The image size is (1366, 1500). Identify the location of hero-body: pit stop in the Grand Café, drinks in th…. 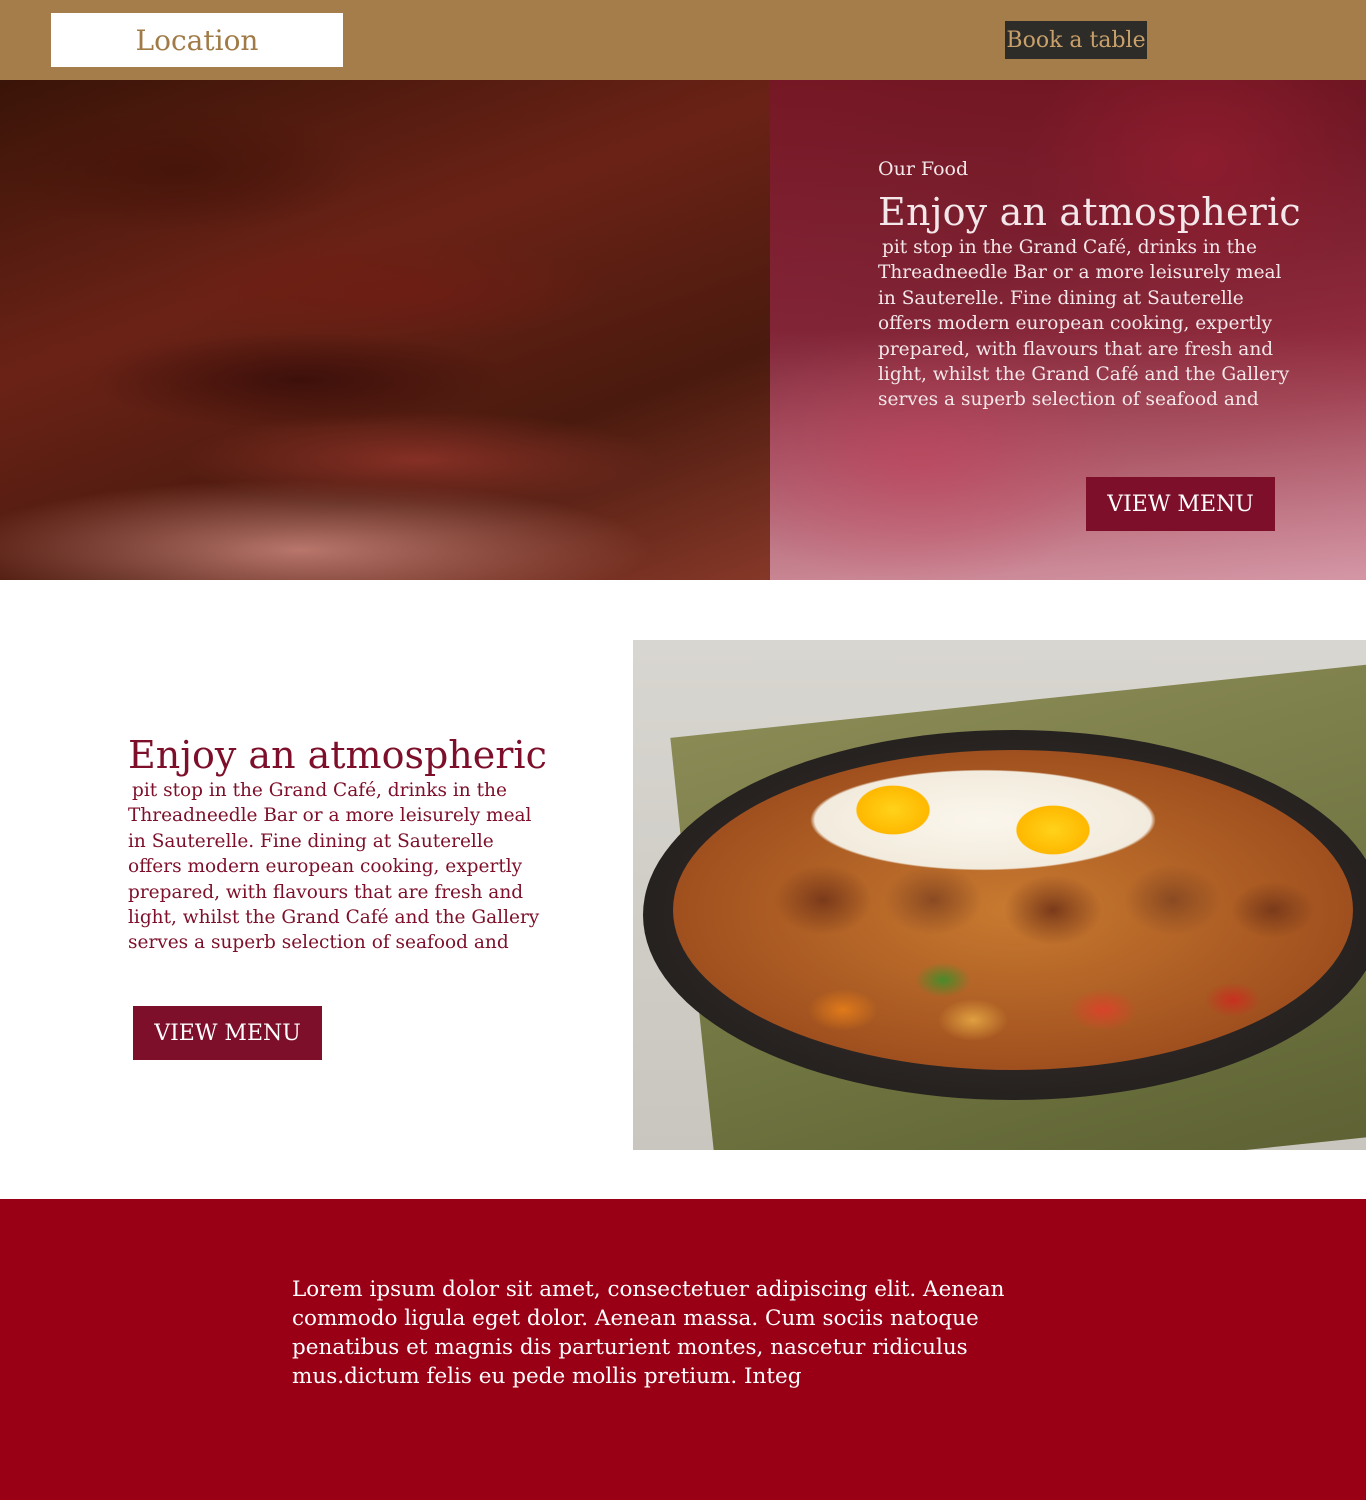
(1084, 324).